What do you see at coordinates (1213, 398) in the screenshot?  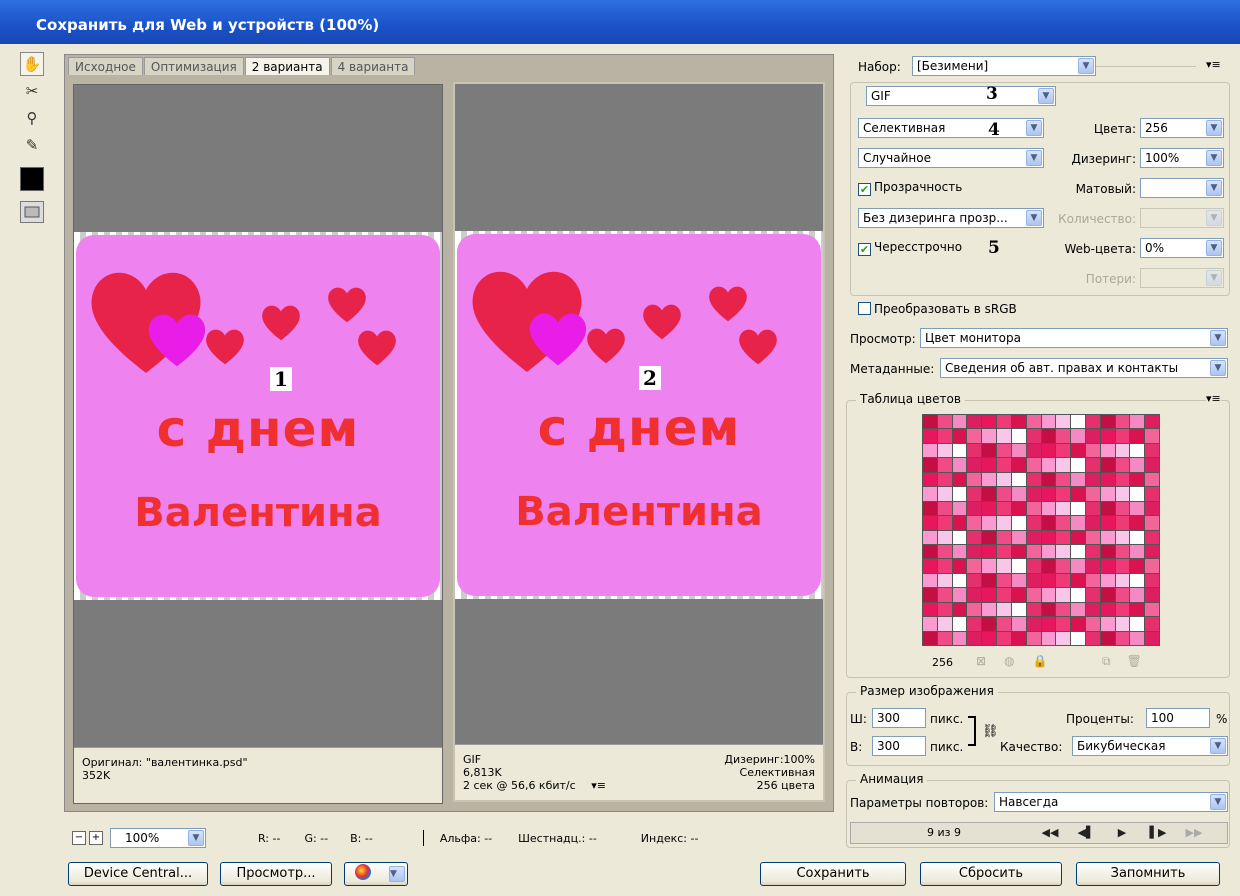 I see `color-table-menu-icon: ▾≡` at bounding box center [1213, 398].